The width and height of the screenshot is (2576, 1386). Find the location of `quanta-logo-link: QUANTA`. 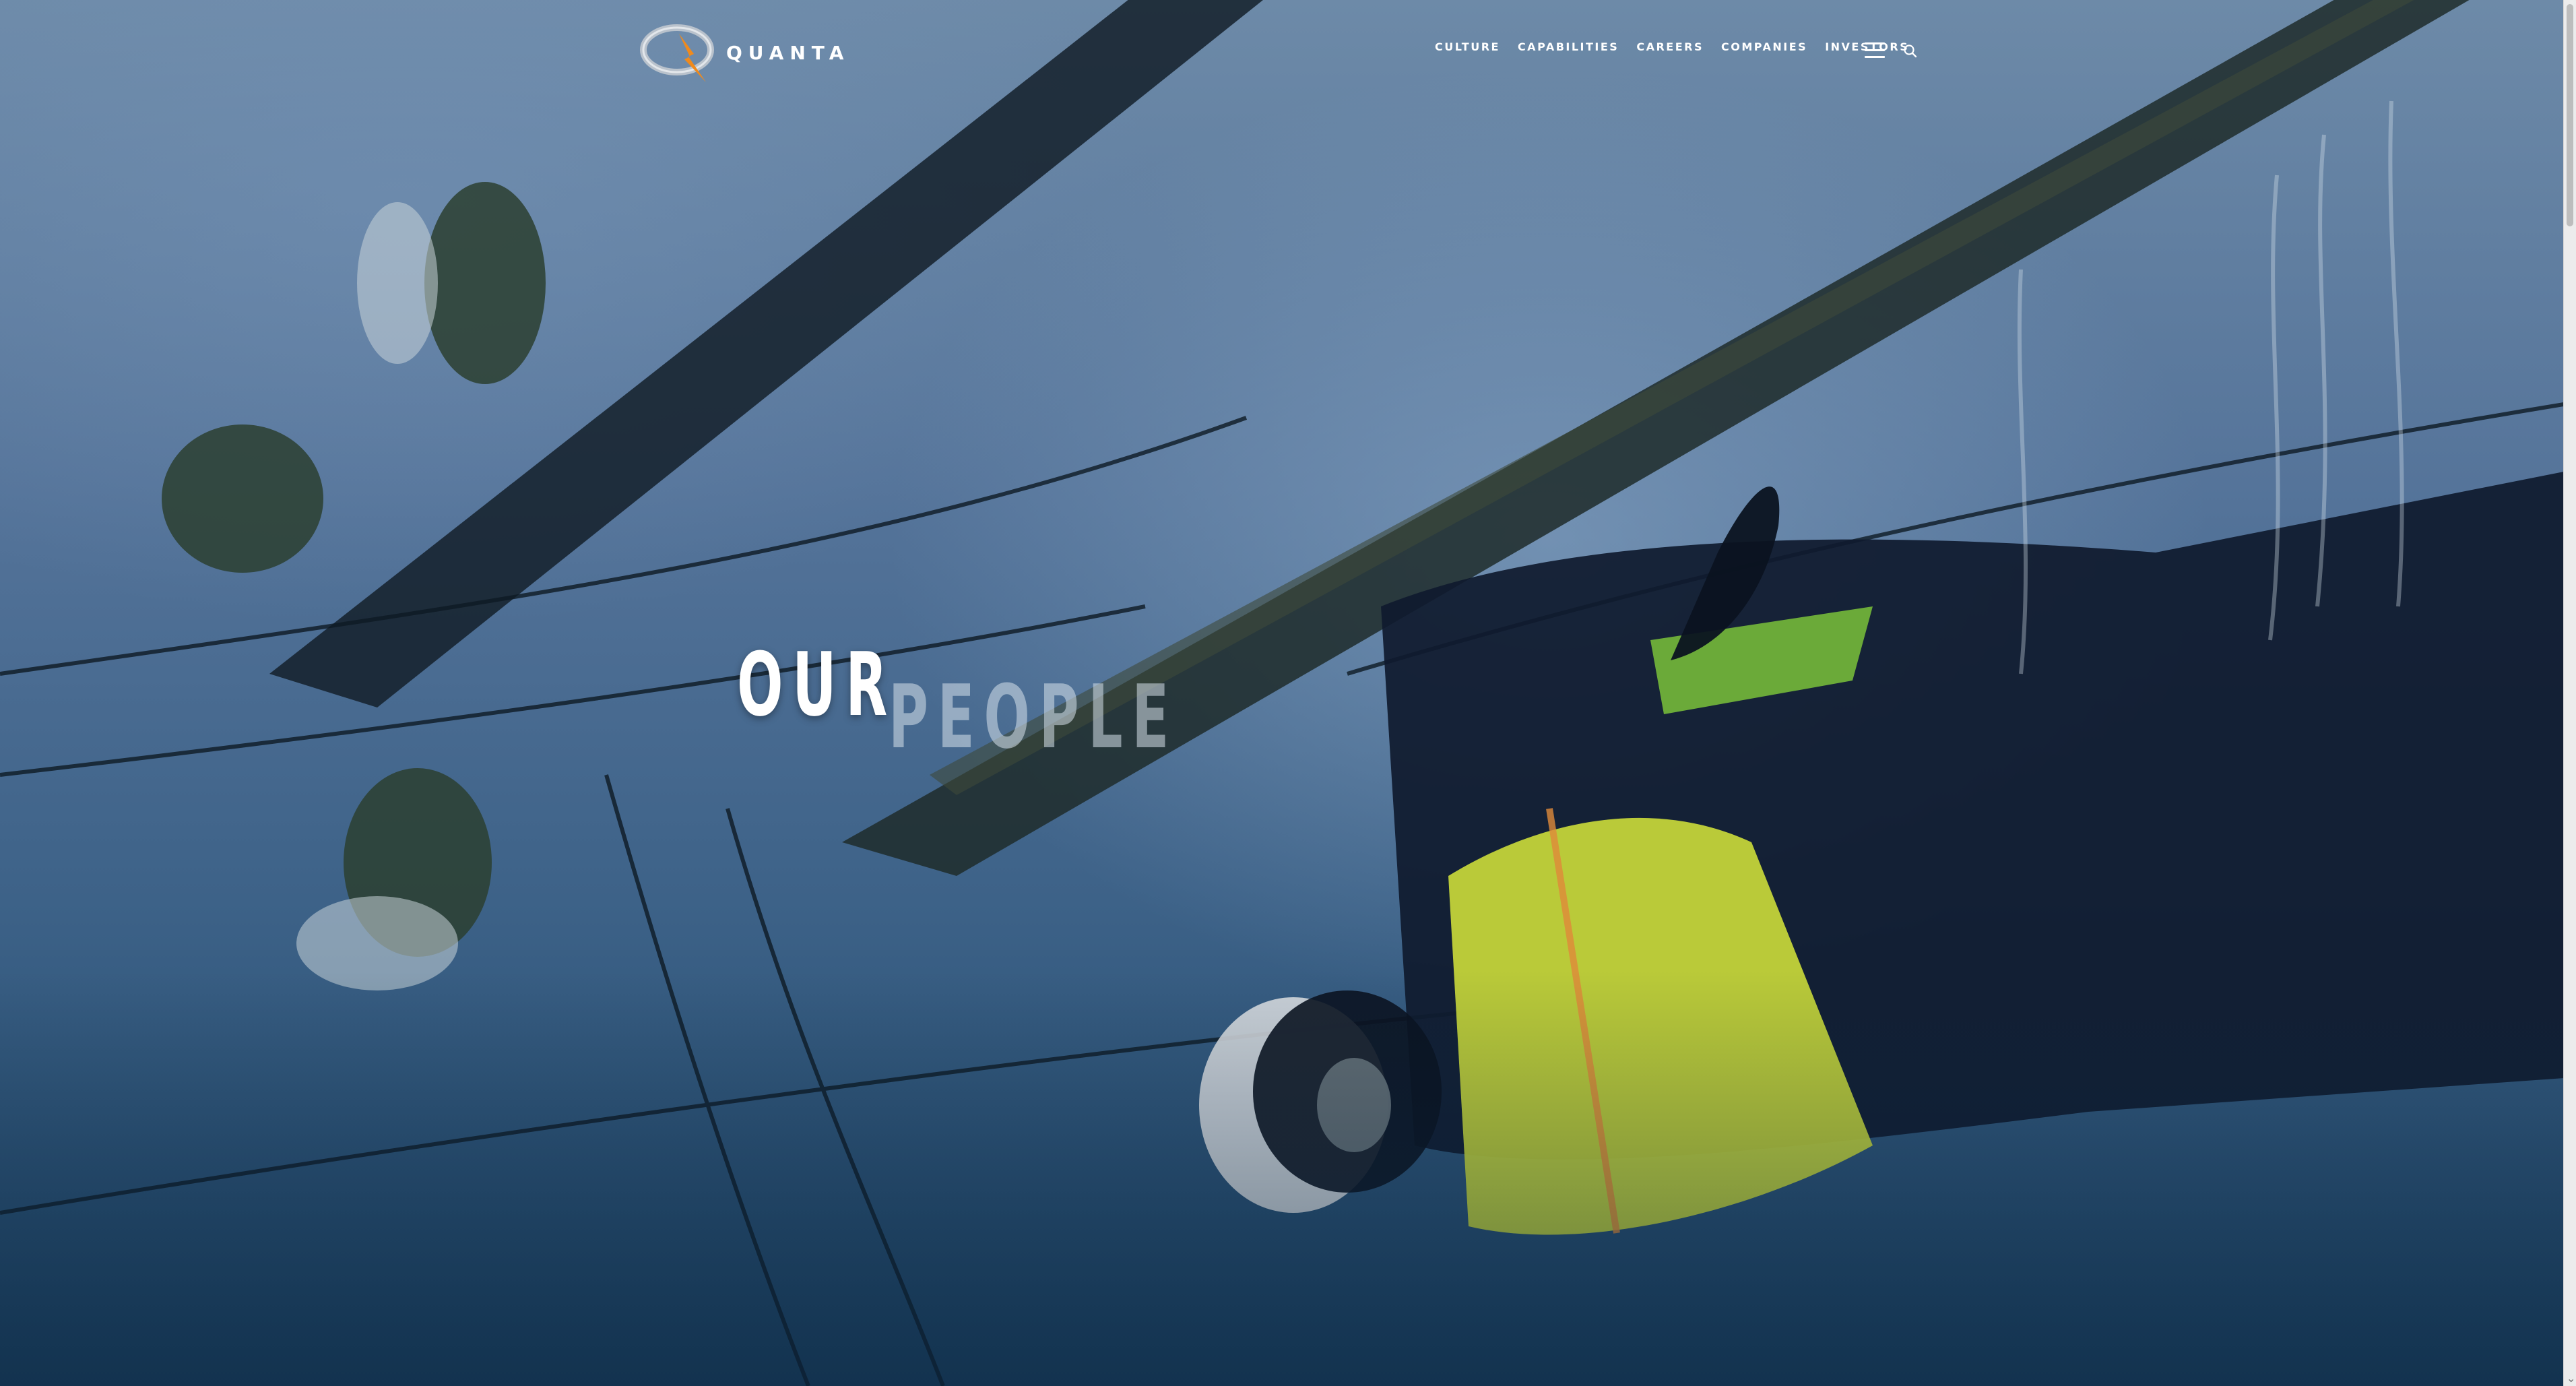

quanta-logo-link: QUANTA is located at coordinates (744, 53).